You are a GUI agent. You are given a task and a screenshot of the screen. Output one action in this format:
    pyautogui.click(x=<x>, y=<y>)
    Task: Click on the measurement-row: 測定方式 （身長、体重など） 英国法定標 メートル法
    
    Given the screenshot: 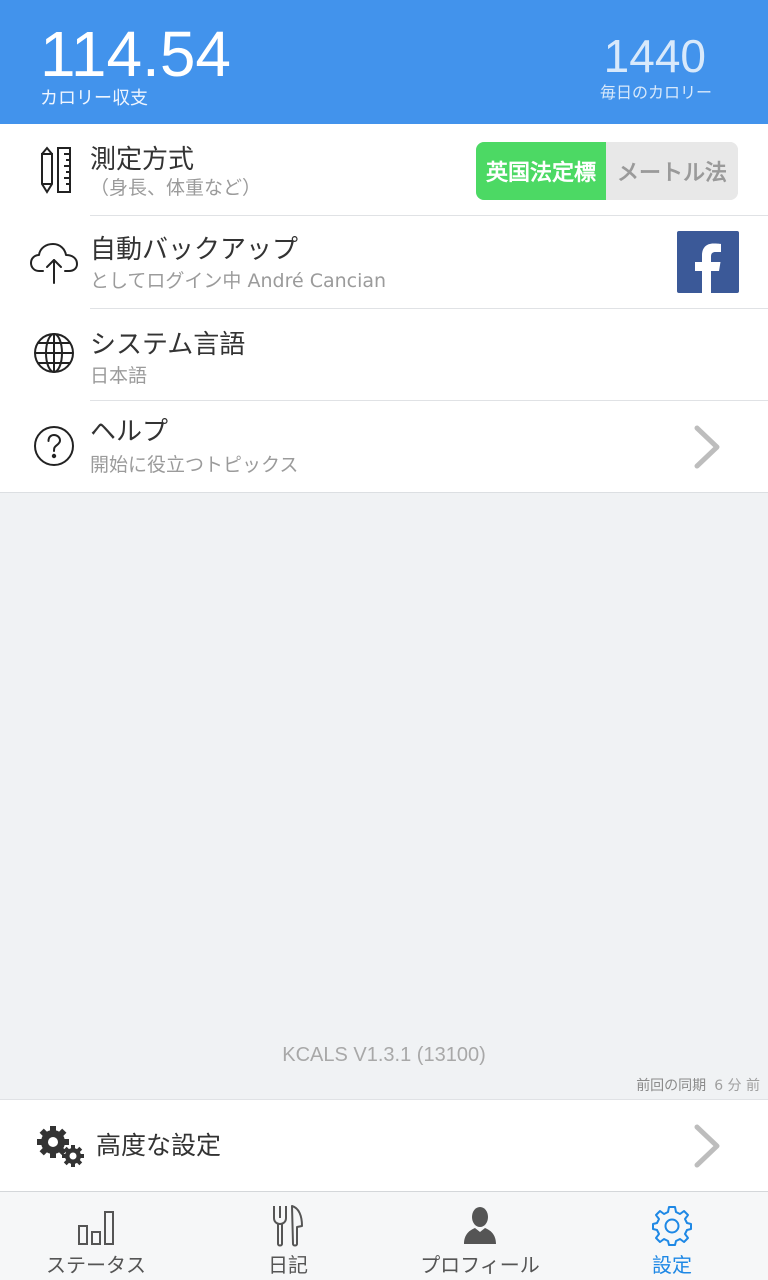 What is the action you would take?
    pyautogui.click(x=384, y=170)
    